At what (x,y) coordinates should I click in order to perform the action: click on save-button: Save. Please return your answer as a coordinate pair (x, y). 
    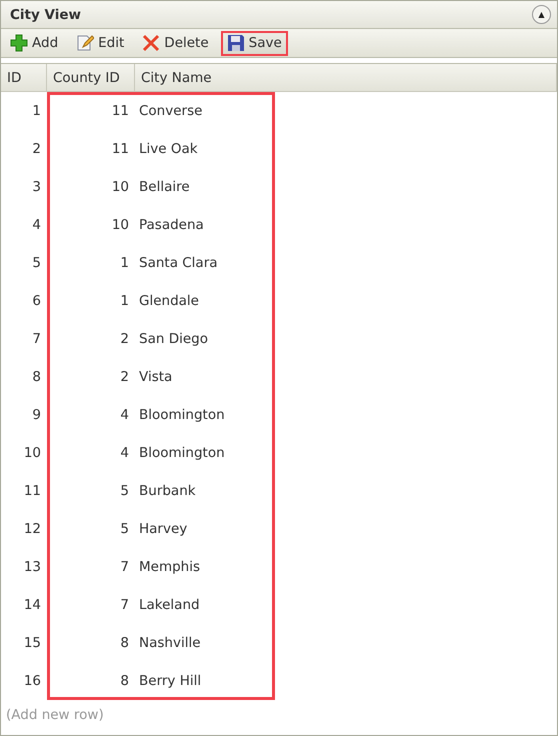
    Looking at the image, I should click on (254, 43).